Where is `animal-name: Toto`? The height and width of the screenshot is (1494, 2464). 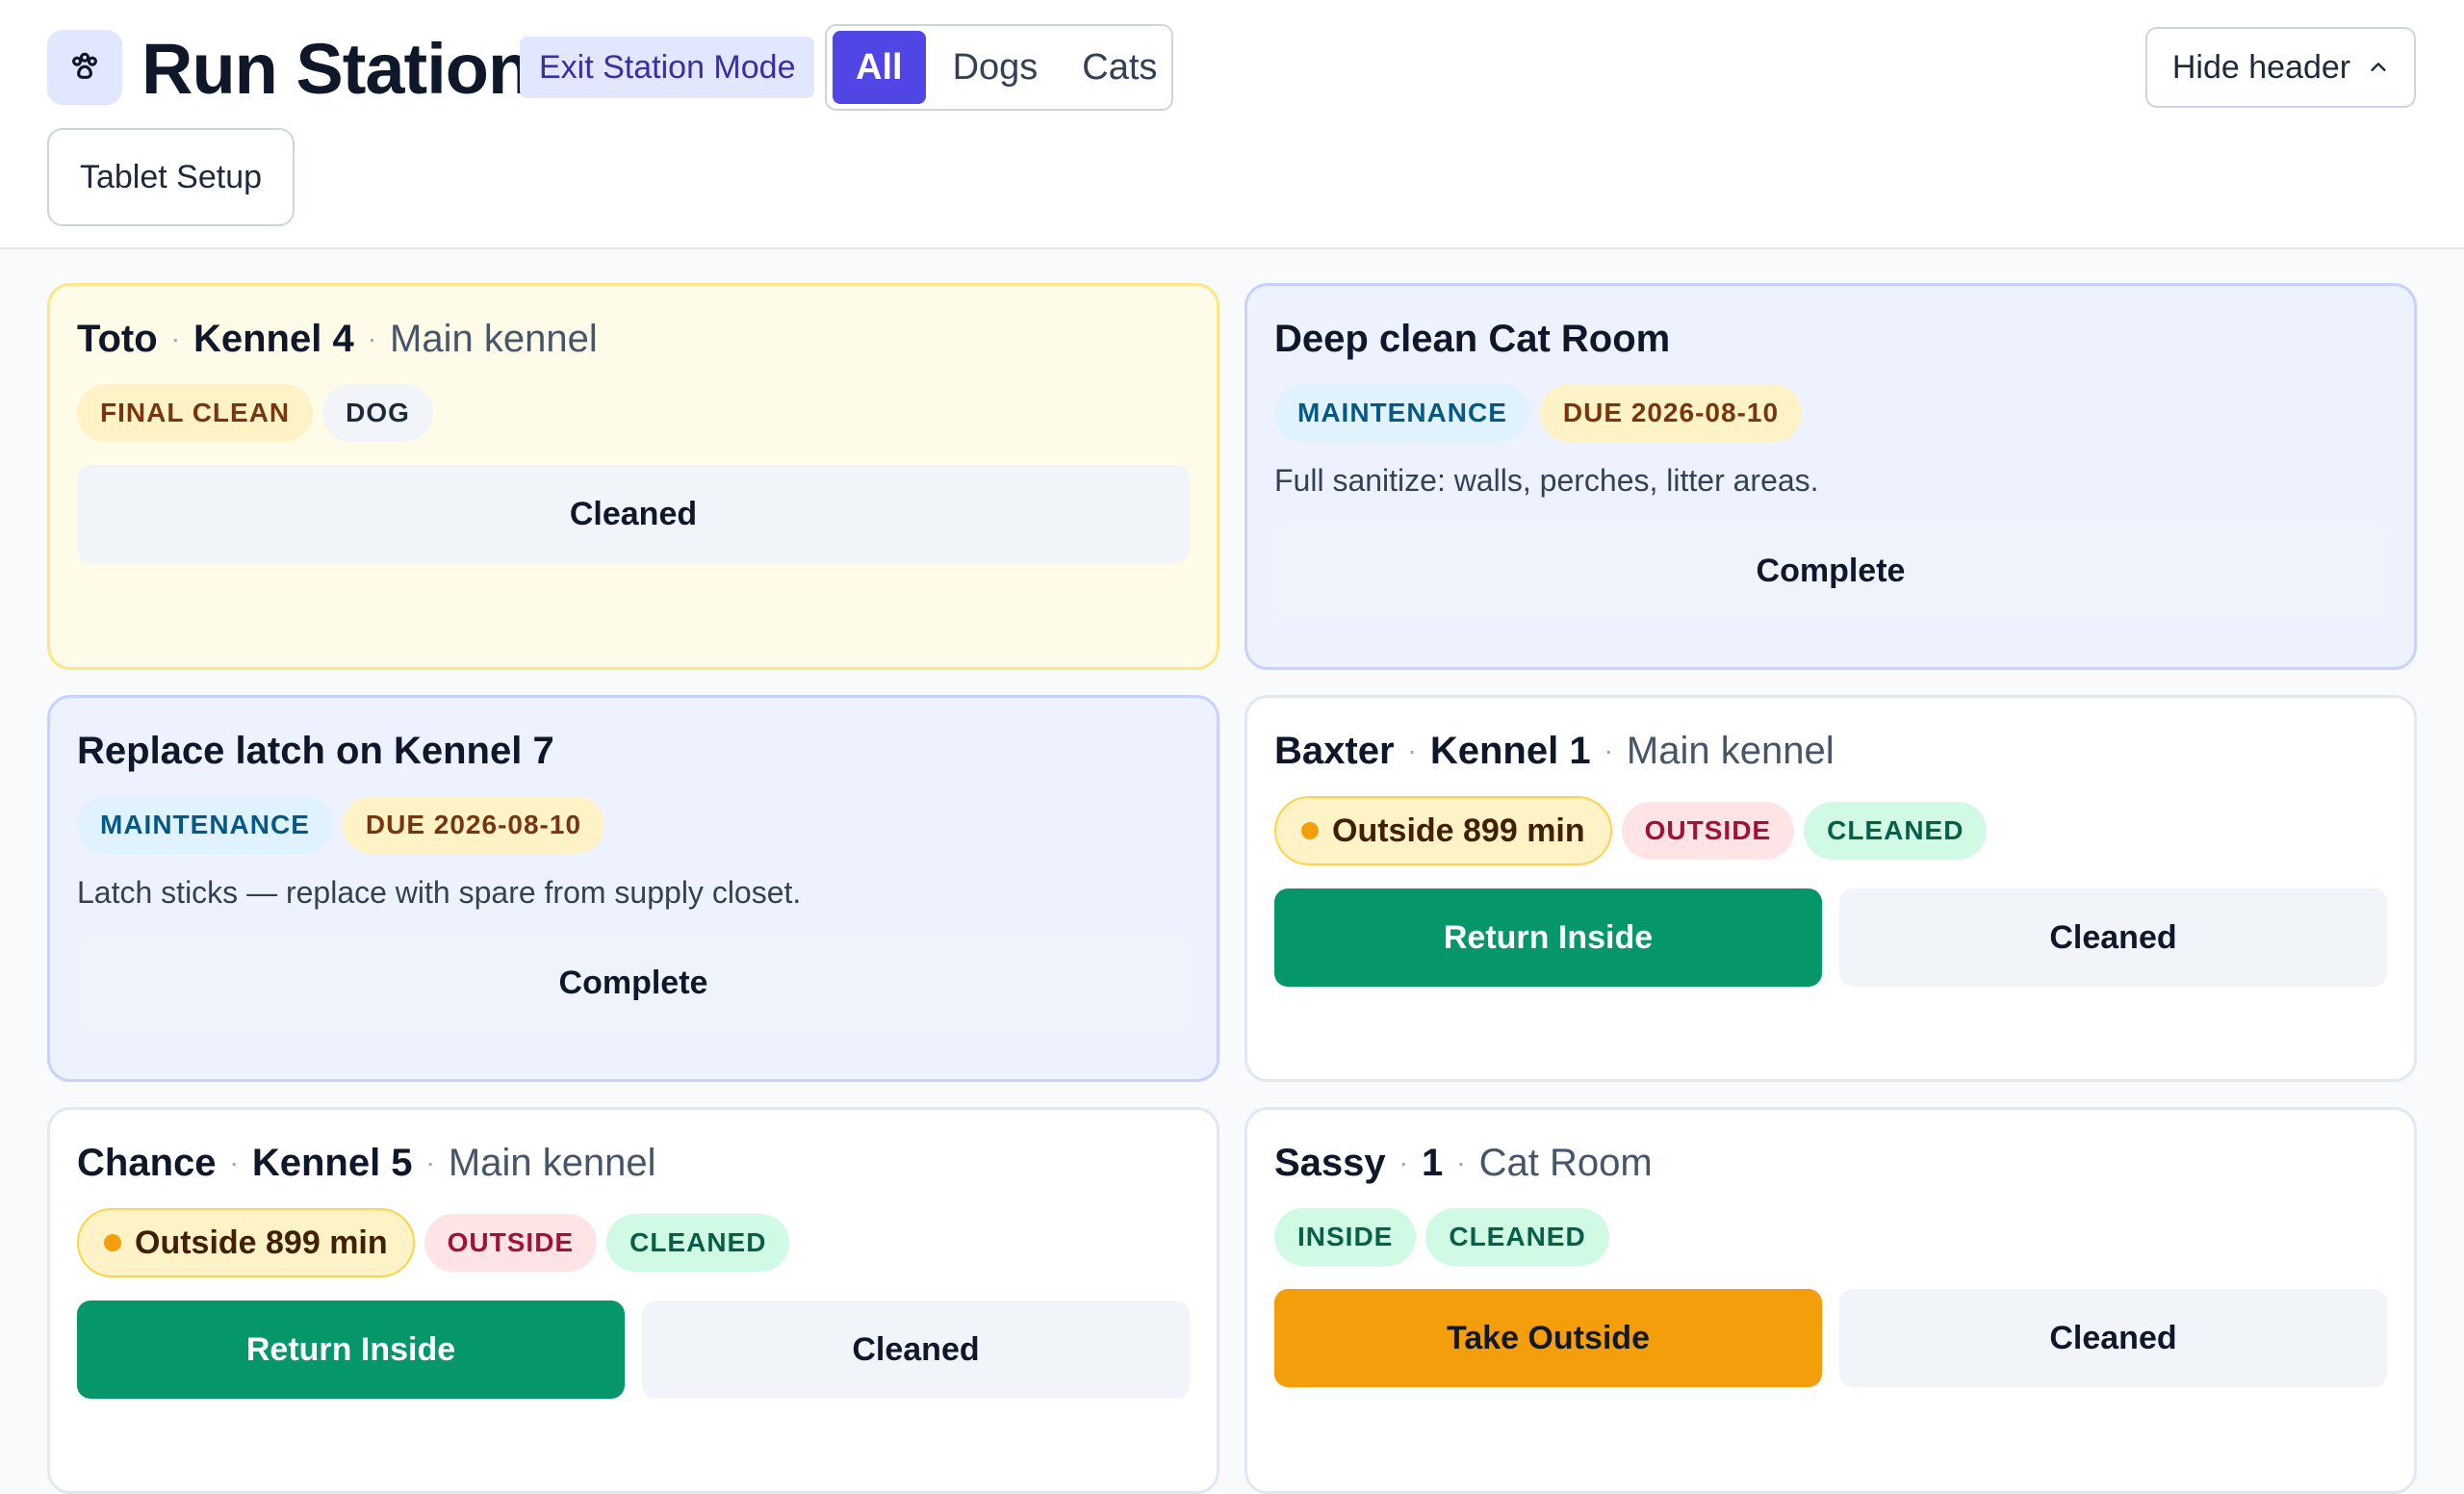
animal-name: Toto is located at coordinates (117, 339).